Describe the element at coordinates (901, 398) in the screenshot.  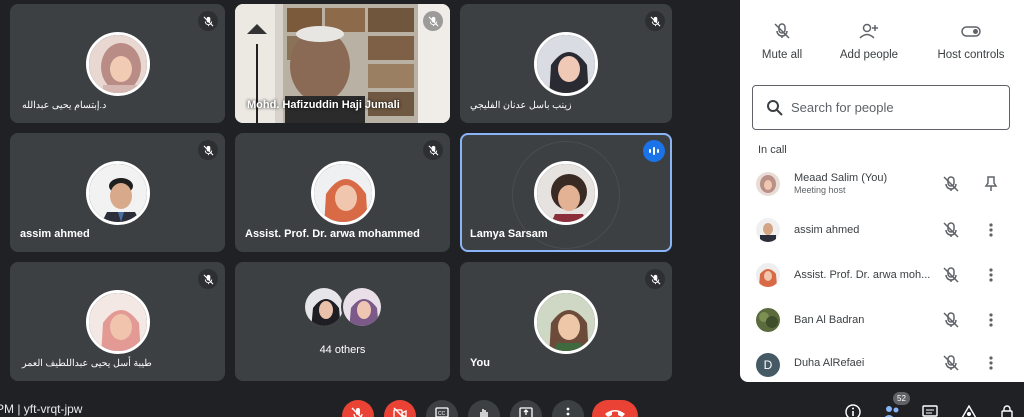
I see `participant-count-badge: 52` at that location.